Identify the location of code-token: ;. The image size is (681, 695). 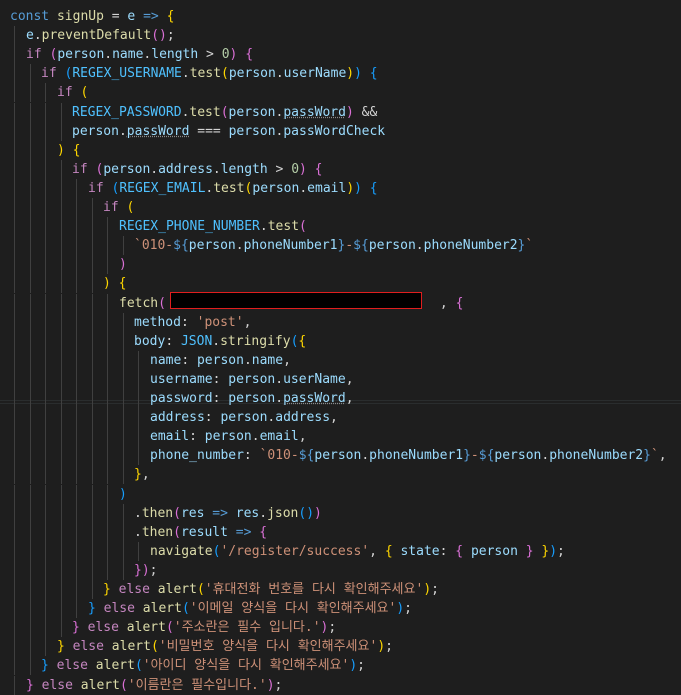
(332, 627).